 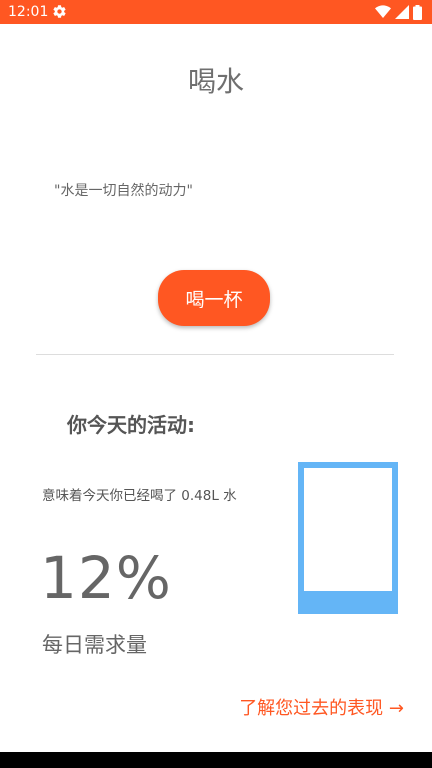 What do you see at coordinates (215, 81) in the screenshot?
I see `page-title: 喝水` at bounding box center [215, 81].